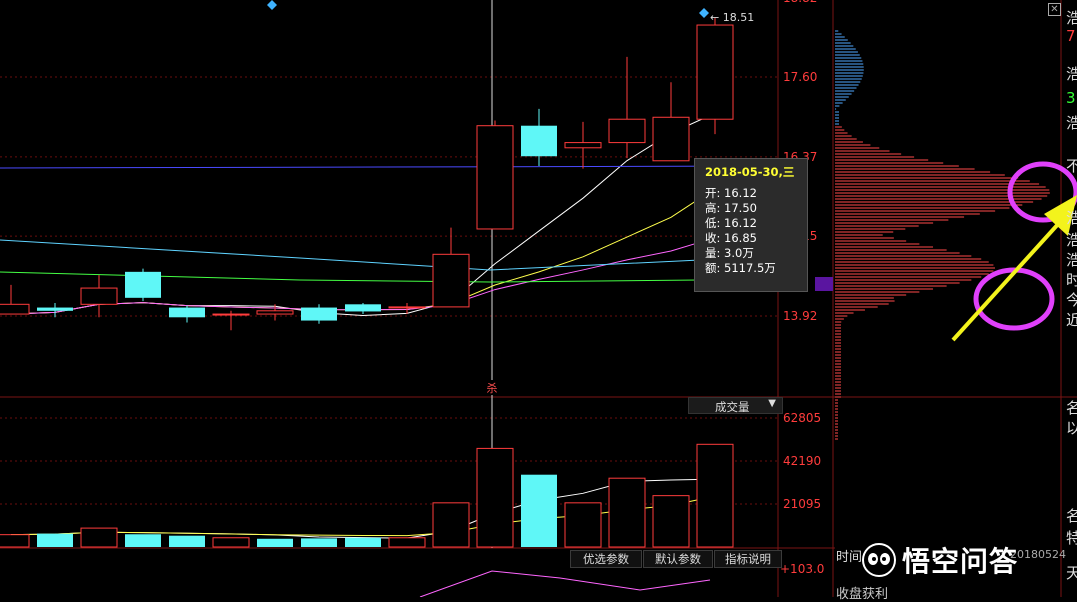  I want to click on side-panel-char: 时, so click(1071, 280).